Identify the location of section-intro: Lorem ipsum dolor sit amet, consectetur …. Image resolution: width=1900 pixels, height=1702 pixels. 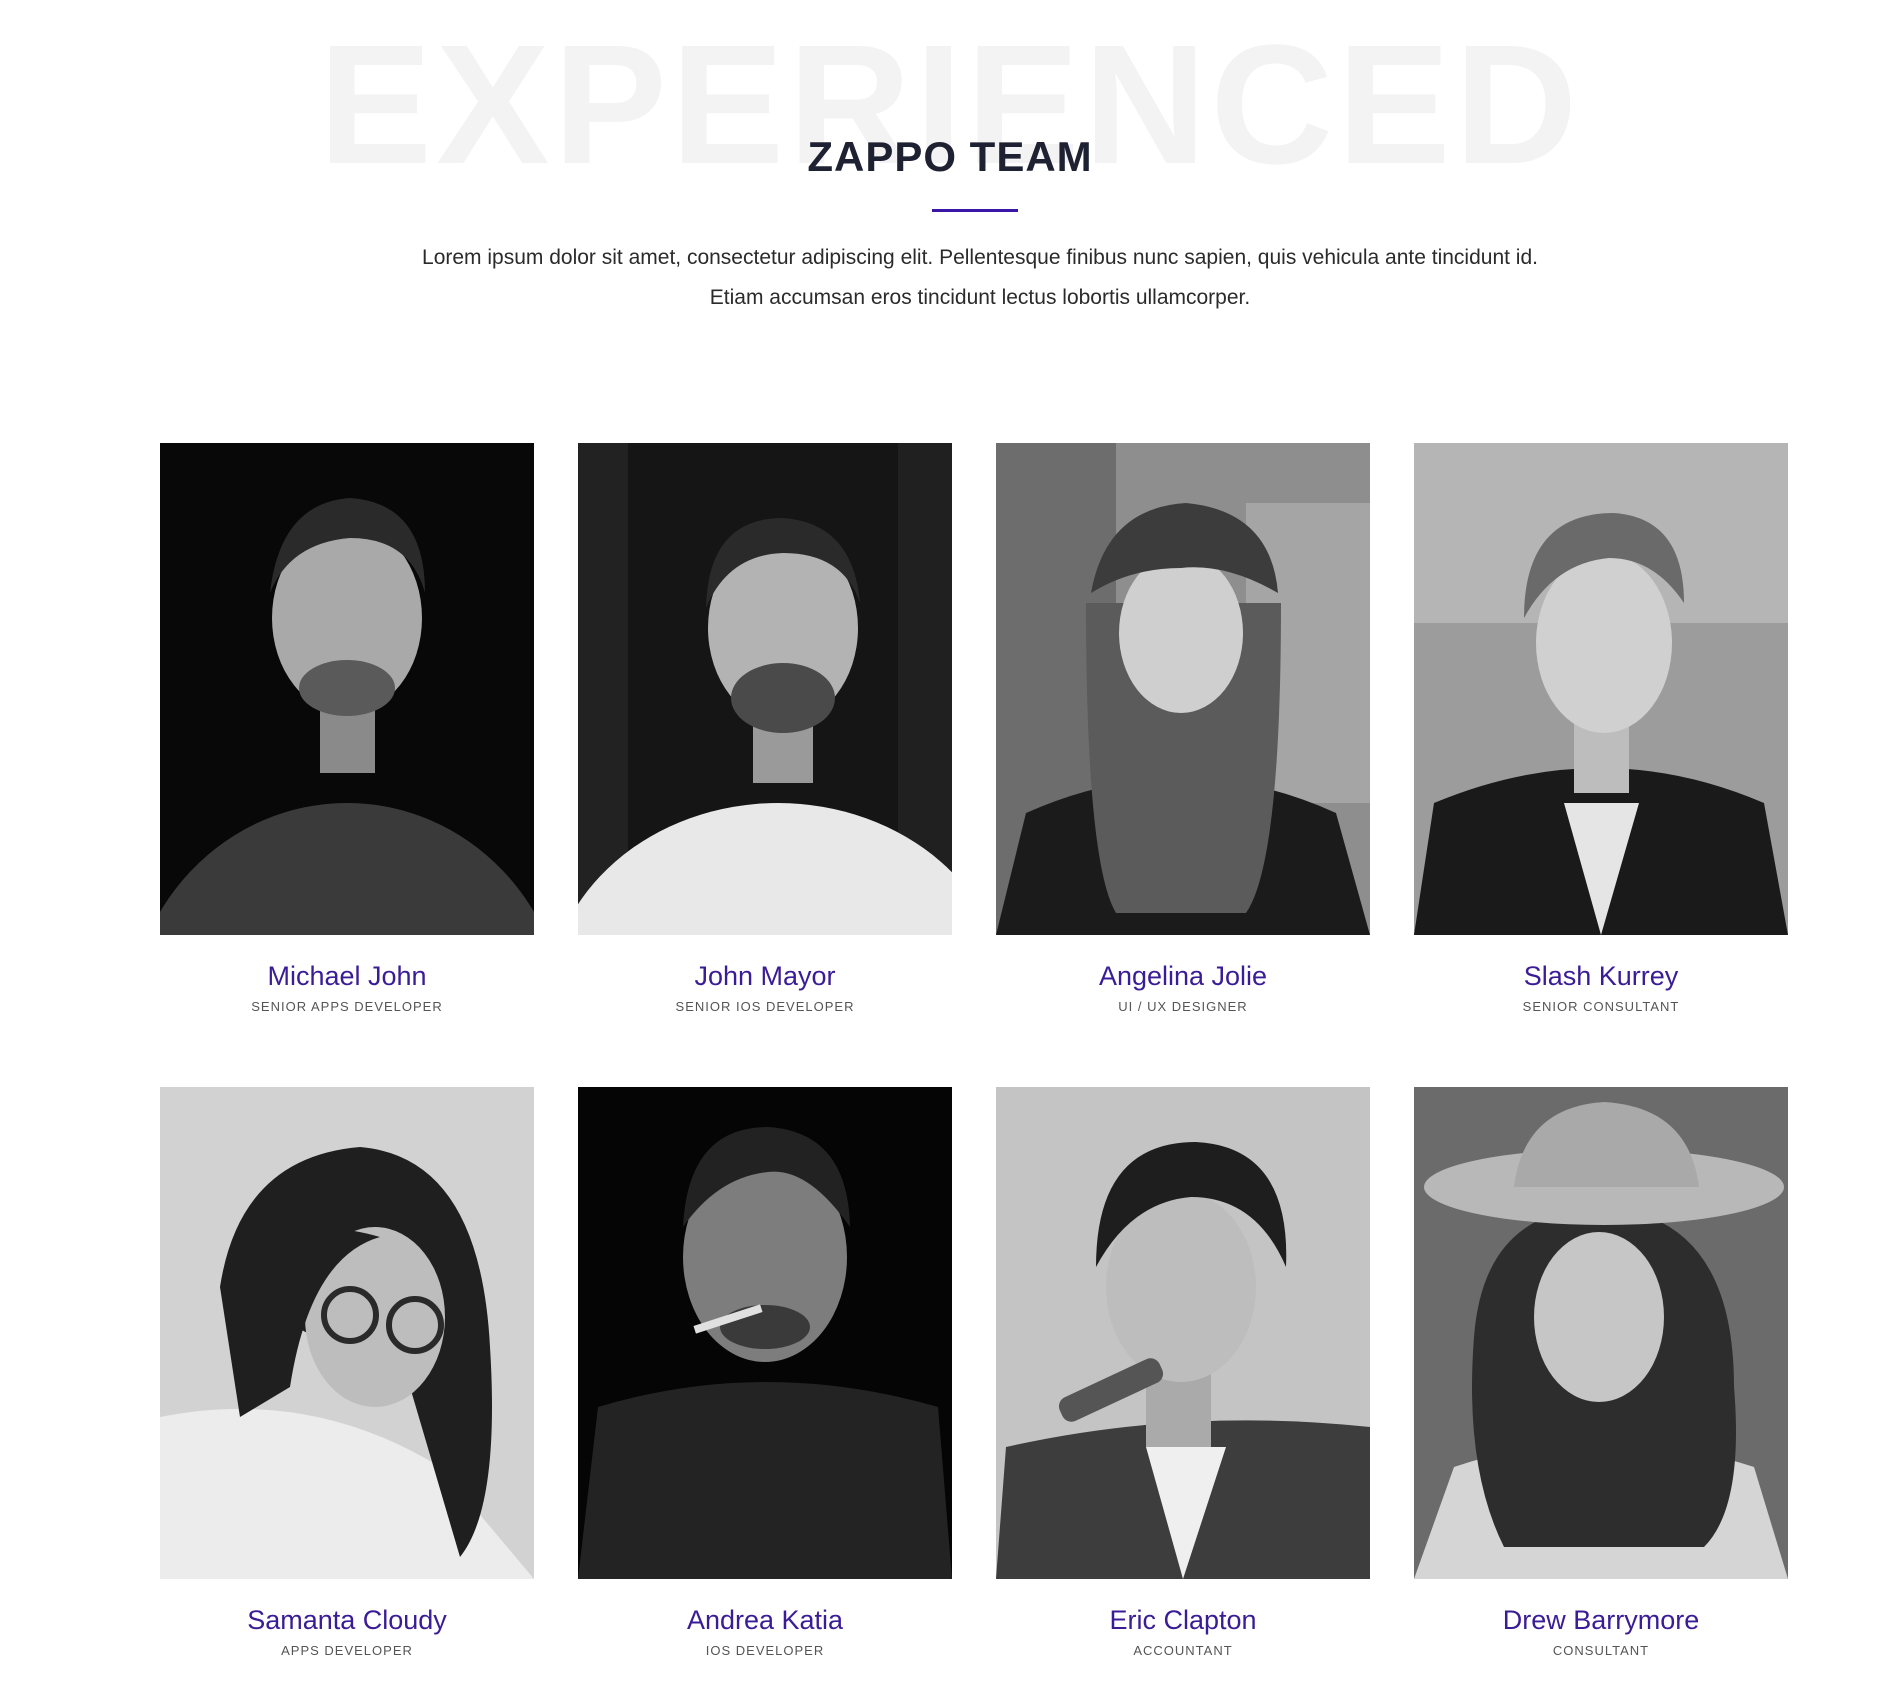
(980, 277).